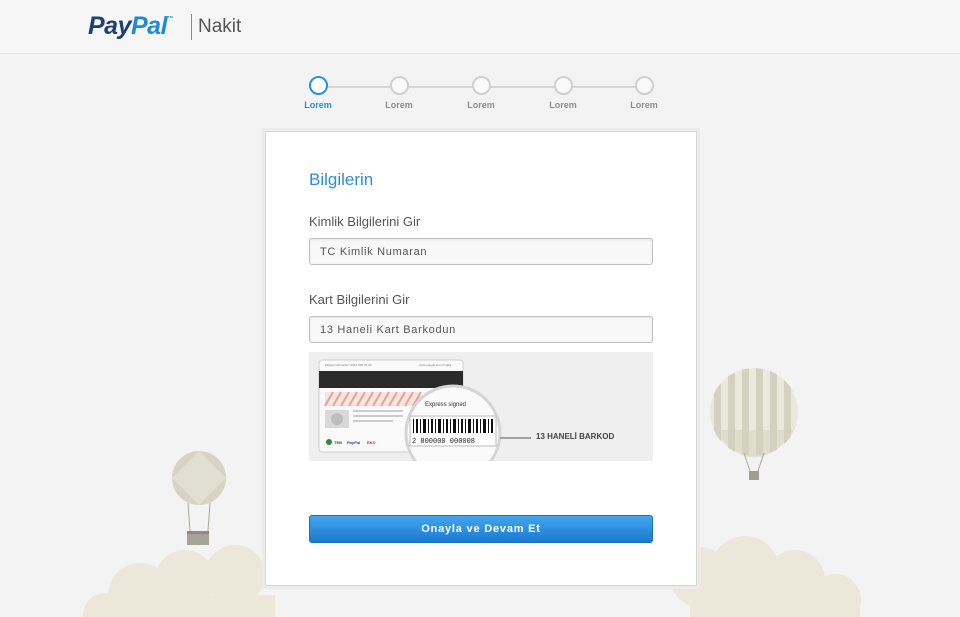  I want to click on barcode-number: 2 800000 000008, so click(443, 442).